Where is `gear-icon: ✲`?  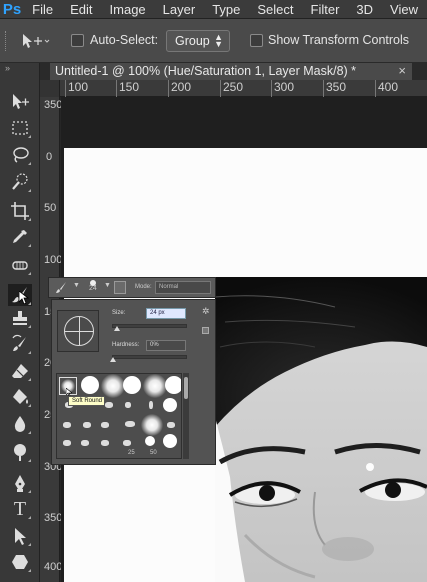 gear-icon: ✲ is located at coordinates (206, 311).